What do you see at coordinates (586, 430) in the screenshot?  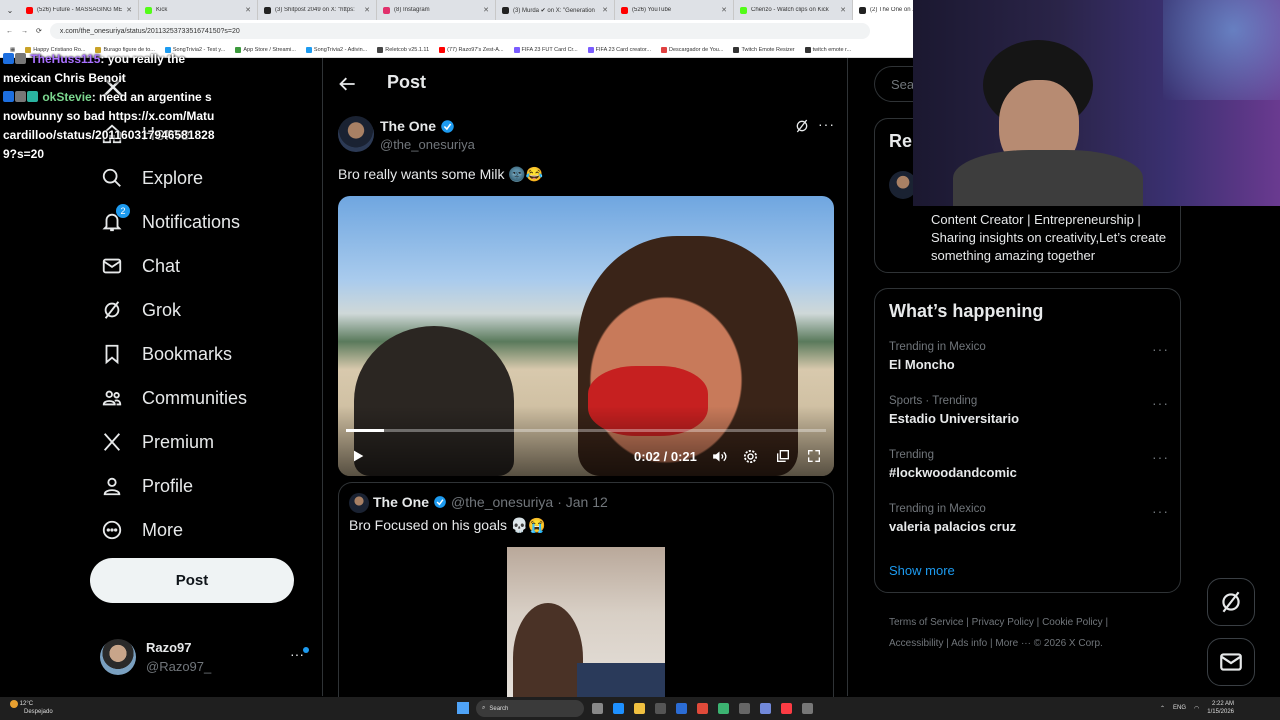 I see `video-progress-track` at bounding box center [586, 430].